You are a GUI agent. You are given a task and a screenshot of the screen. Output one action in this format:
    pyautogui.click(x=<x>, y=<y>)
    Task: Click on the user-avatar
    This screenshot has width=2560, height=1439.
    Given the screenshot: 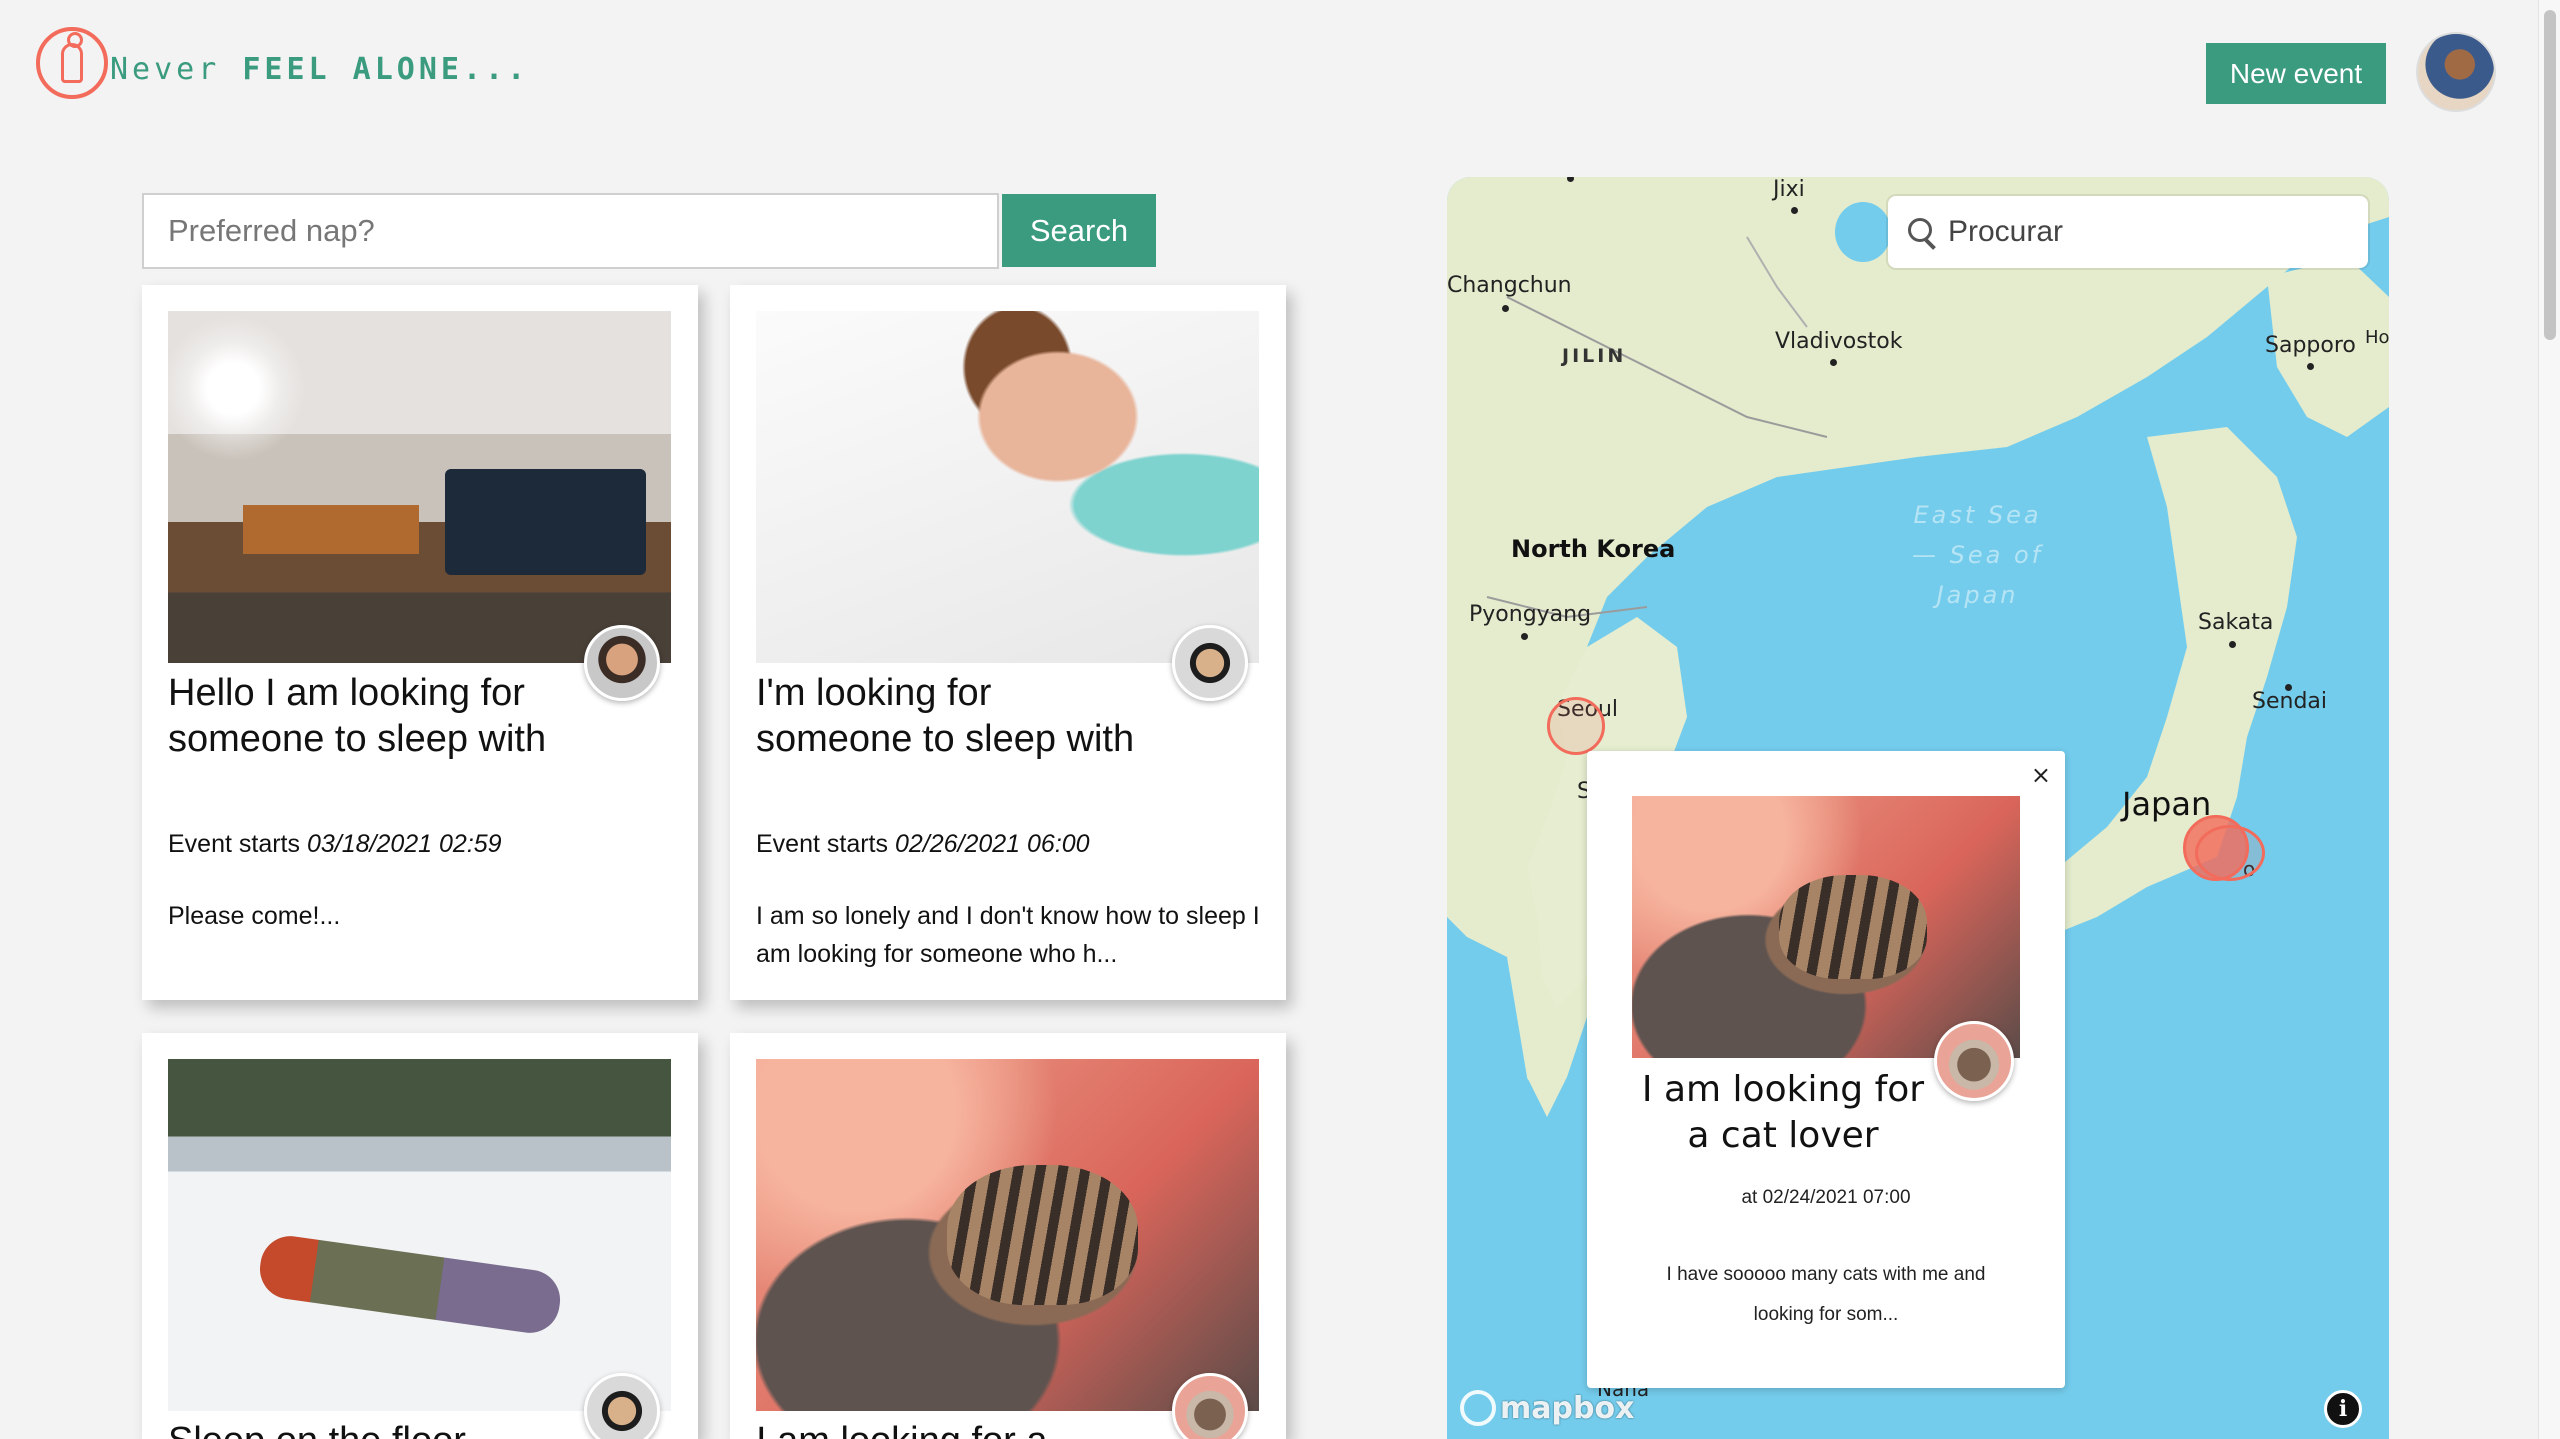 What is the action you would take?
    pyautogui.click(x=2456, y=72)
    